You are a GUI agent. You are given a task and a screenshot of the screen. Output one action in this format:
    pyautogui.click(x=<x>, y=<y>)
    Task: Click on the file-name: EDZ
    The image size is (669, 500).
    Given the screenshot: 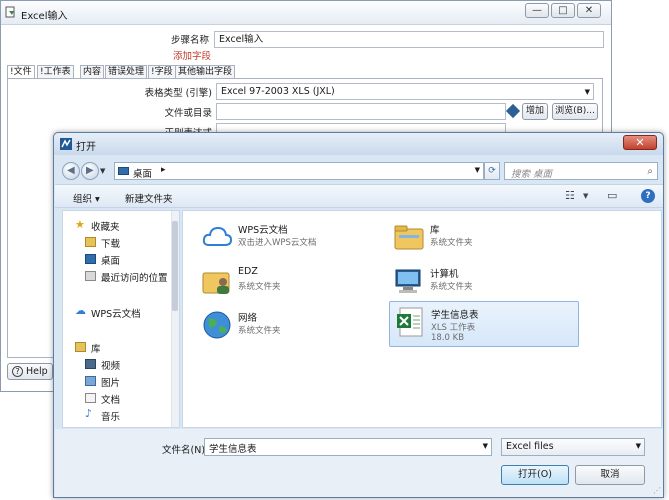 What is the action you would take?
    pyautogui.click(x=248, y=271)
    